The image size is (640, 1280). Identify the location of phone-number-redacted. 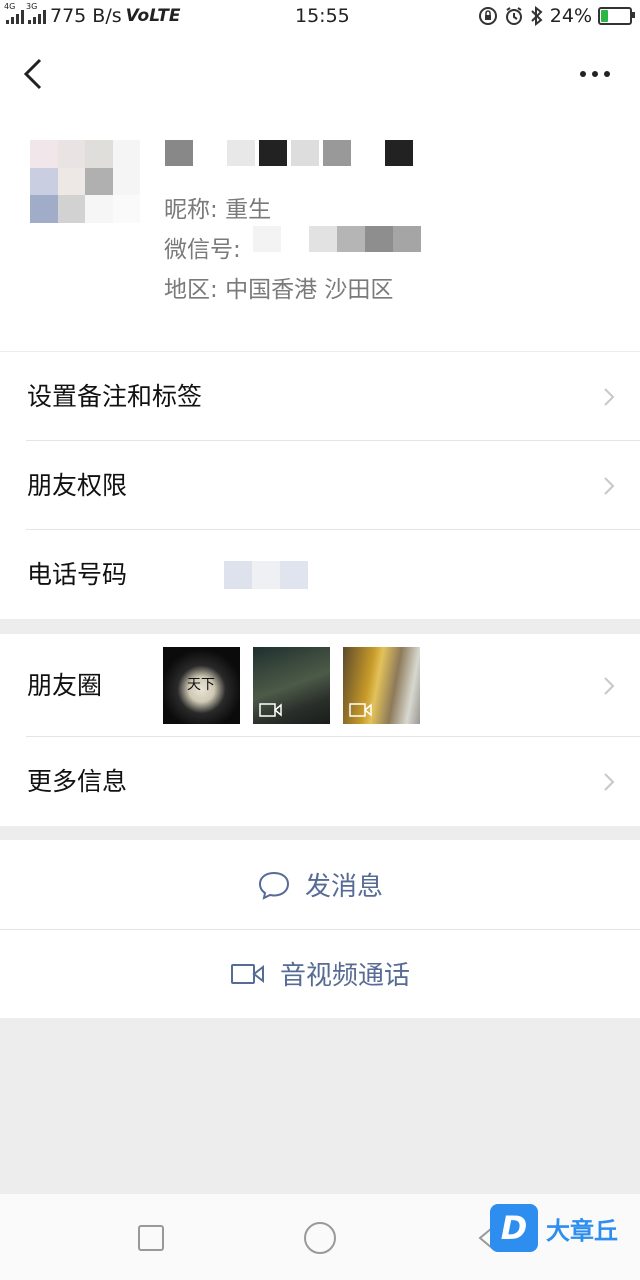
(266, 575).